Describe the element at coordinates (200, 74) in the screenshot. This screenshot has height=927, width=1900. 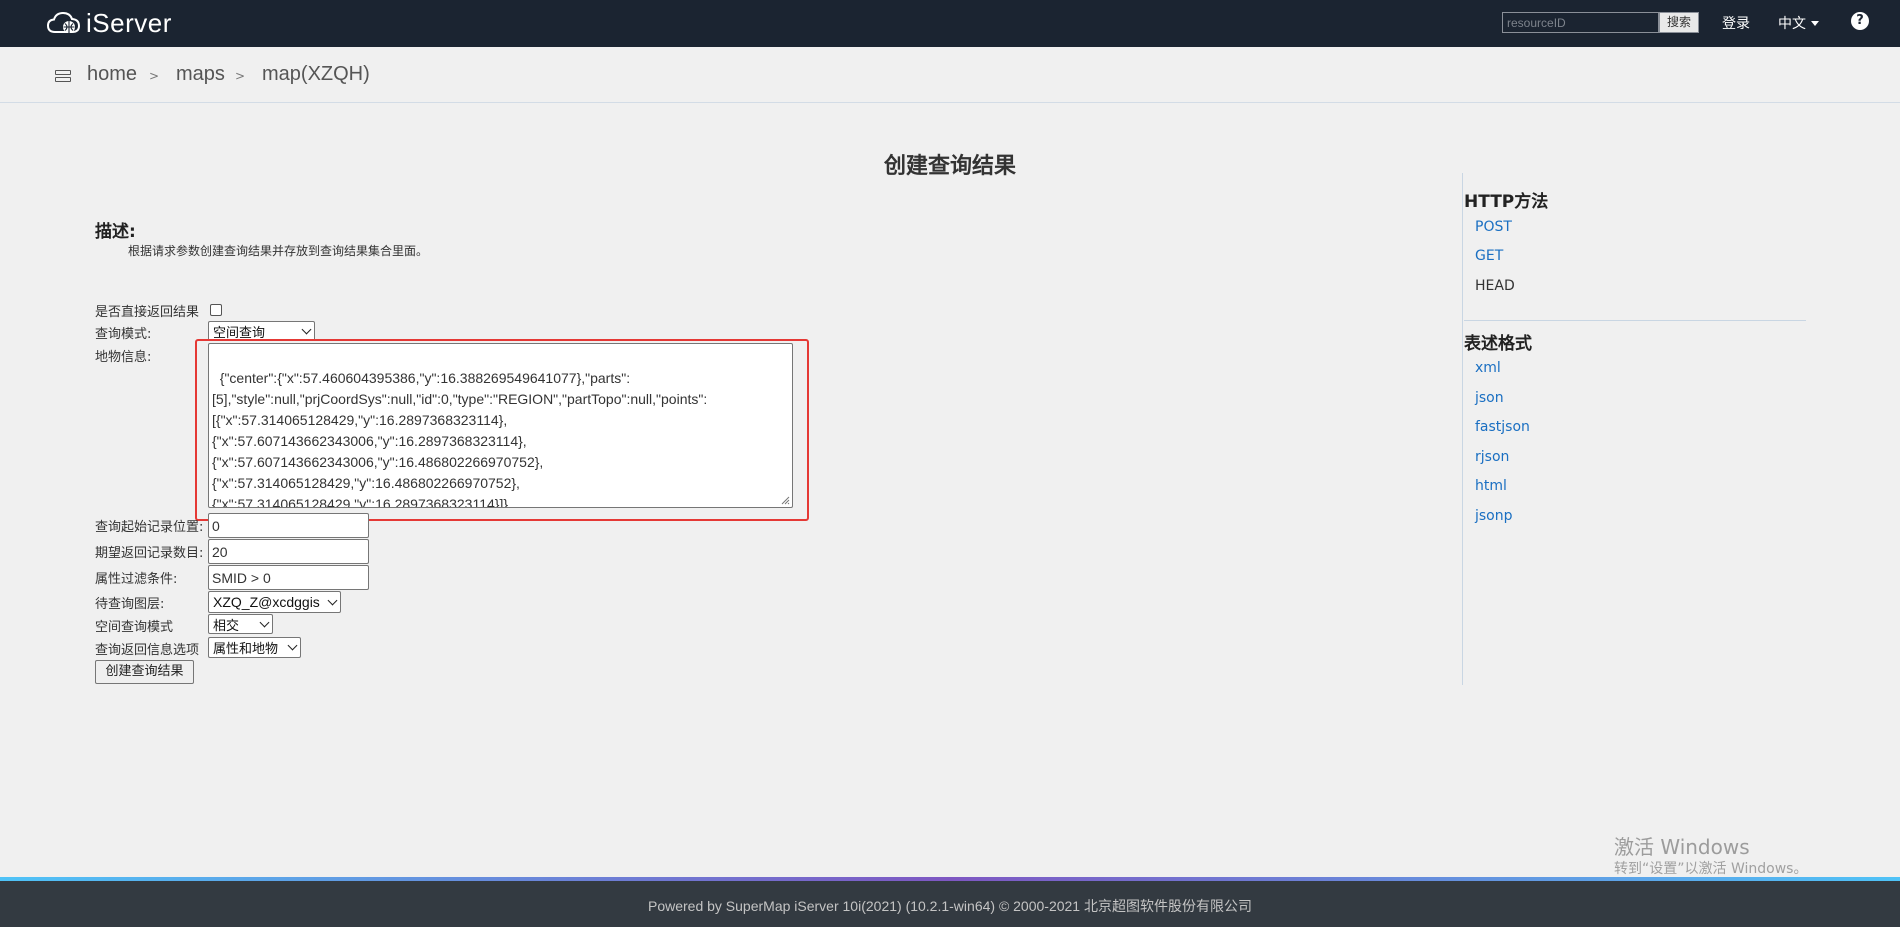
I see `breadcrumb-maps: maps` at that location.